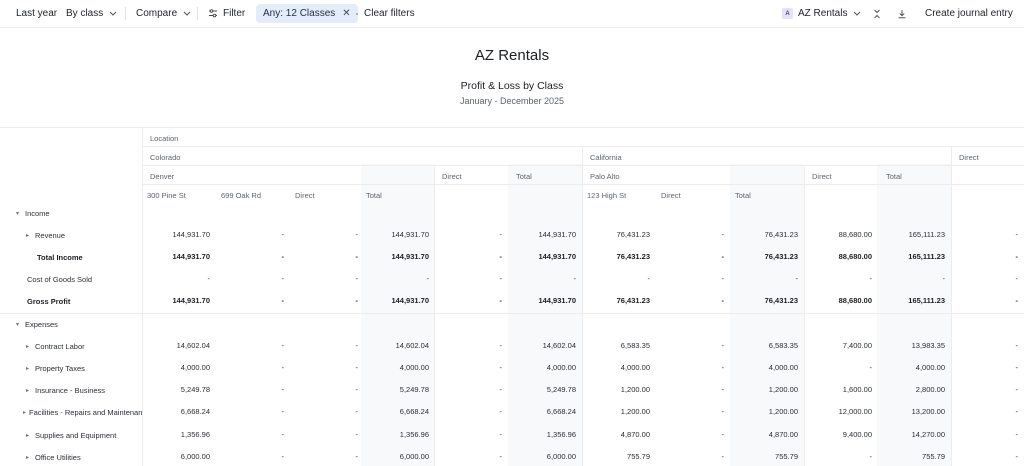 The height and width of the screenshot is (466, 1024). Describe the element at coordinates (165, 157) in the screenshot. I see `header-colorado: Colorado` at that location.